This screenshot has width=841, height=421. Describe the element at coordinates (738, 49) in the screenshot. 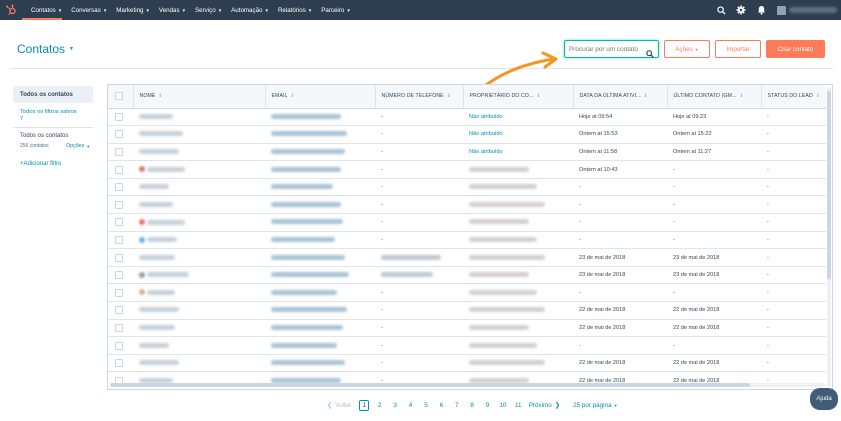

I see `import-button: Importar` at that location.